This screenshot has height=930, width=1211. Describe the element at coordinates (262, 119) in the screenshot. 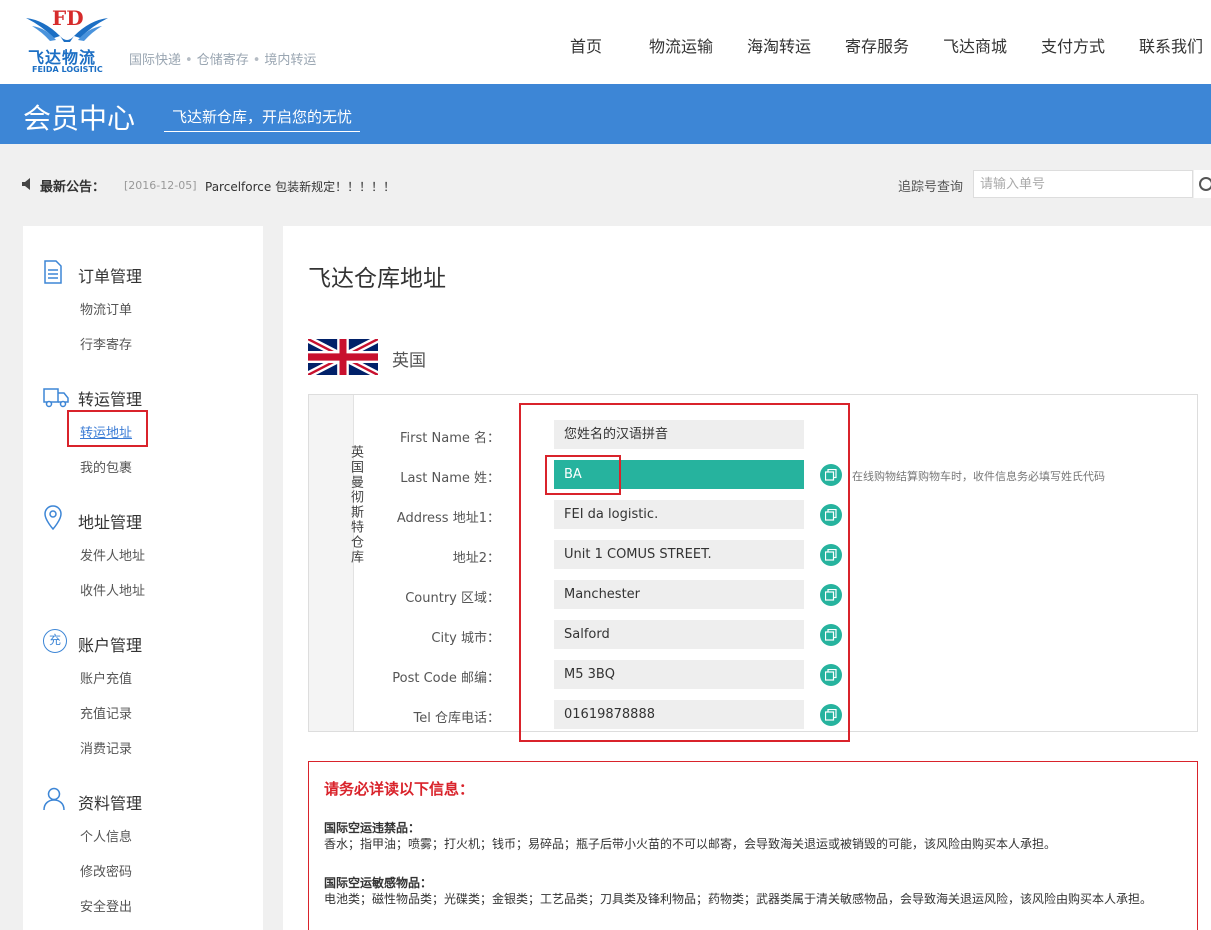

I see `banner-subtitle: 飞达新仓库，开启您的无忧` at that location.